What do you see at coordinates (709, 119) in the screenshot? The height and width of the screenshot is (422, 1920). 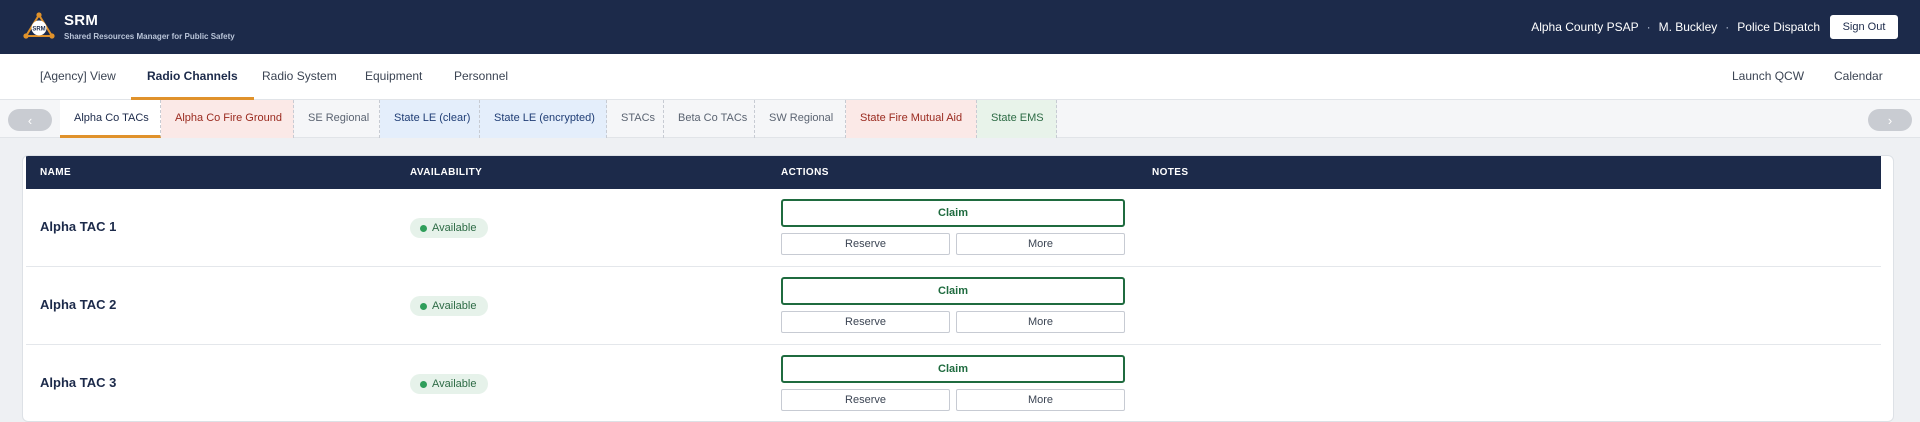 I see `tab-beta-co-tacs: Beta Co TACs` at bounding box center [709, 119].